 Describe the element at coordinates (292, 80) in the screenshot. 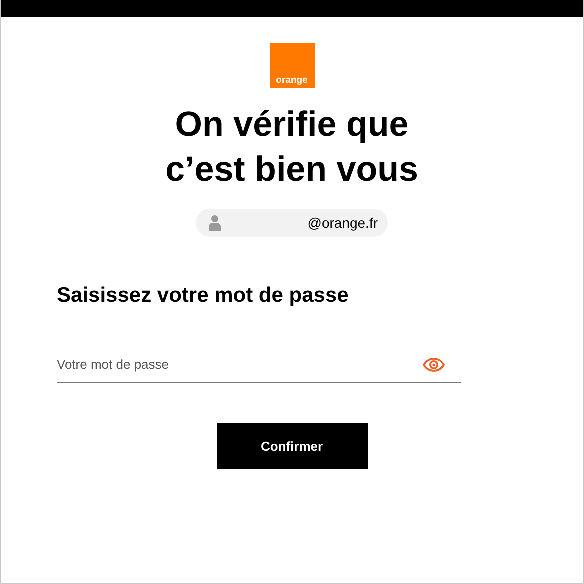

I see `logo-text: orange` at that location.